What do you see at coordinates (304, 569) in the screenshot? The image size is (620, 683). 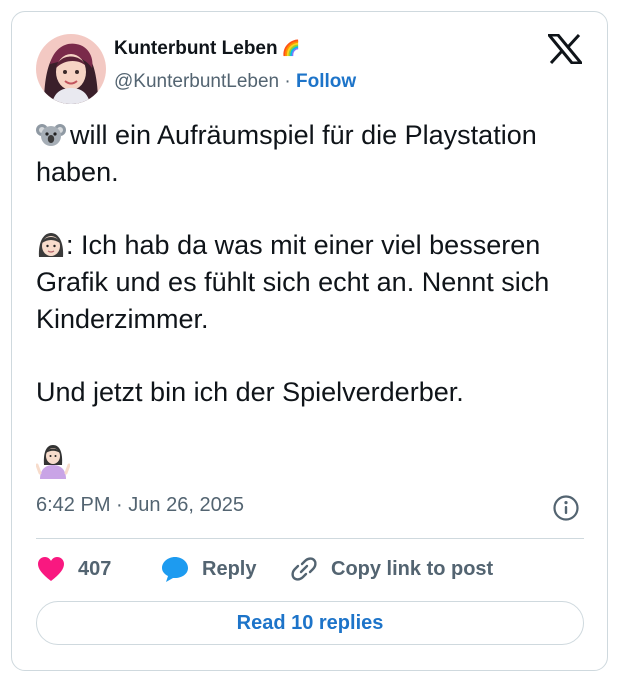 I see `link-icon` at bounding box center [304, 569].